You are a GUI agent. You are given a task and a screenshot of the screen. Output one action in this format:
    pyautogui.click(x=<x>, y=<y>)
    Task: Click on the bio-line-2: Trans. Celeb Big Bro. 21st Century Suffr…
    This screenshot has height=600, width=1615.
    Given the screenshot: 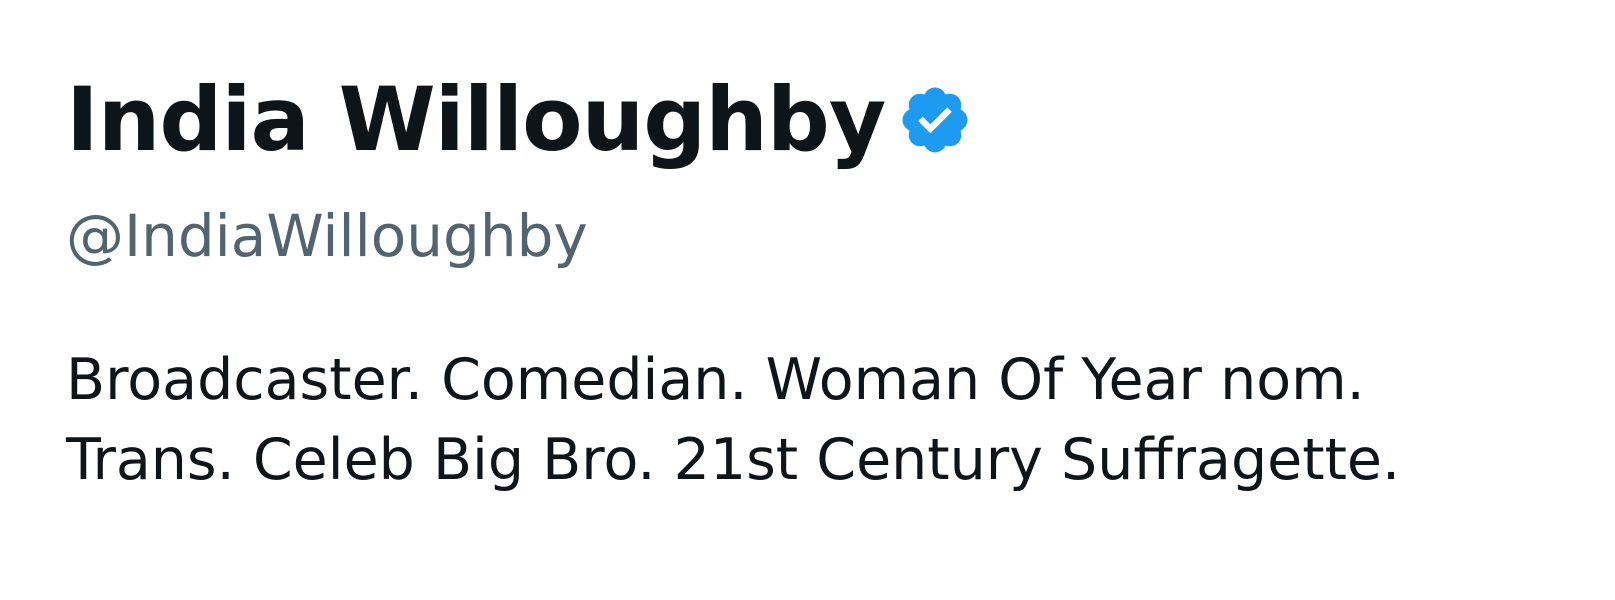 What is the action you would take?
    pyautogui.click(x=733, y=460)
    